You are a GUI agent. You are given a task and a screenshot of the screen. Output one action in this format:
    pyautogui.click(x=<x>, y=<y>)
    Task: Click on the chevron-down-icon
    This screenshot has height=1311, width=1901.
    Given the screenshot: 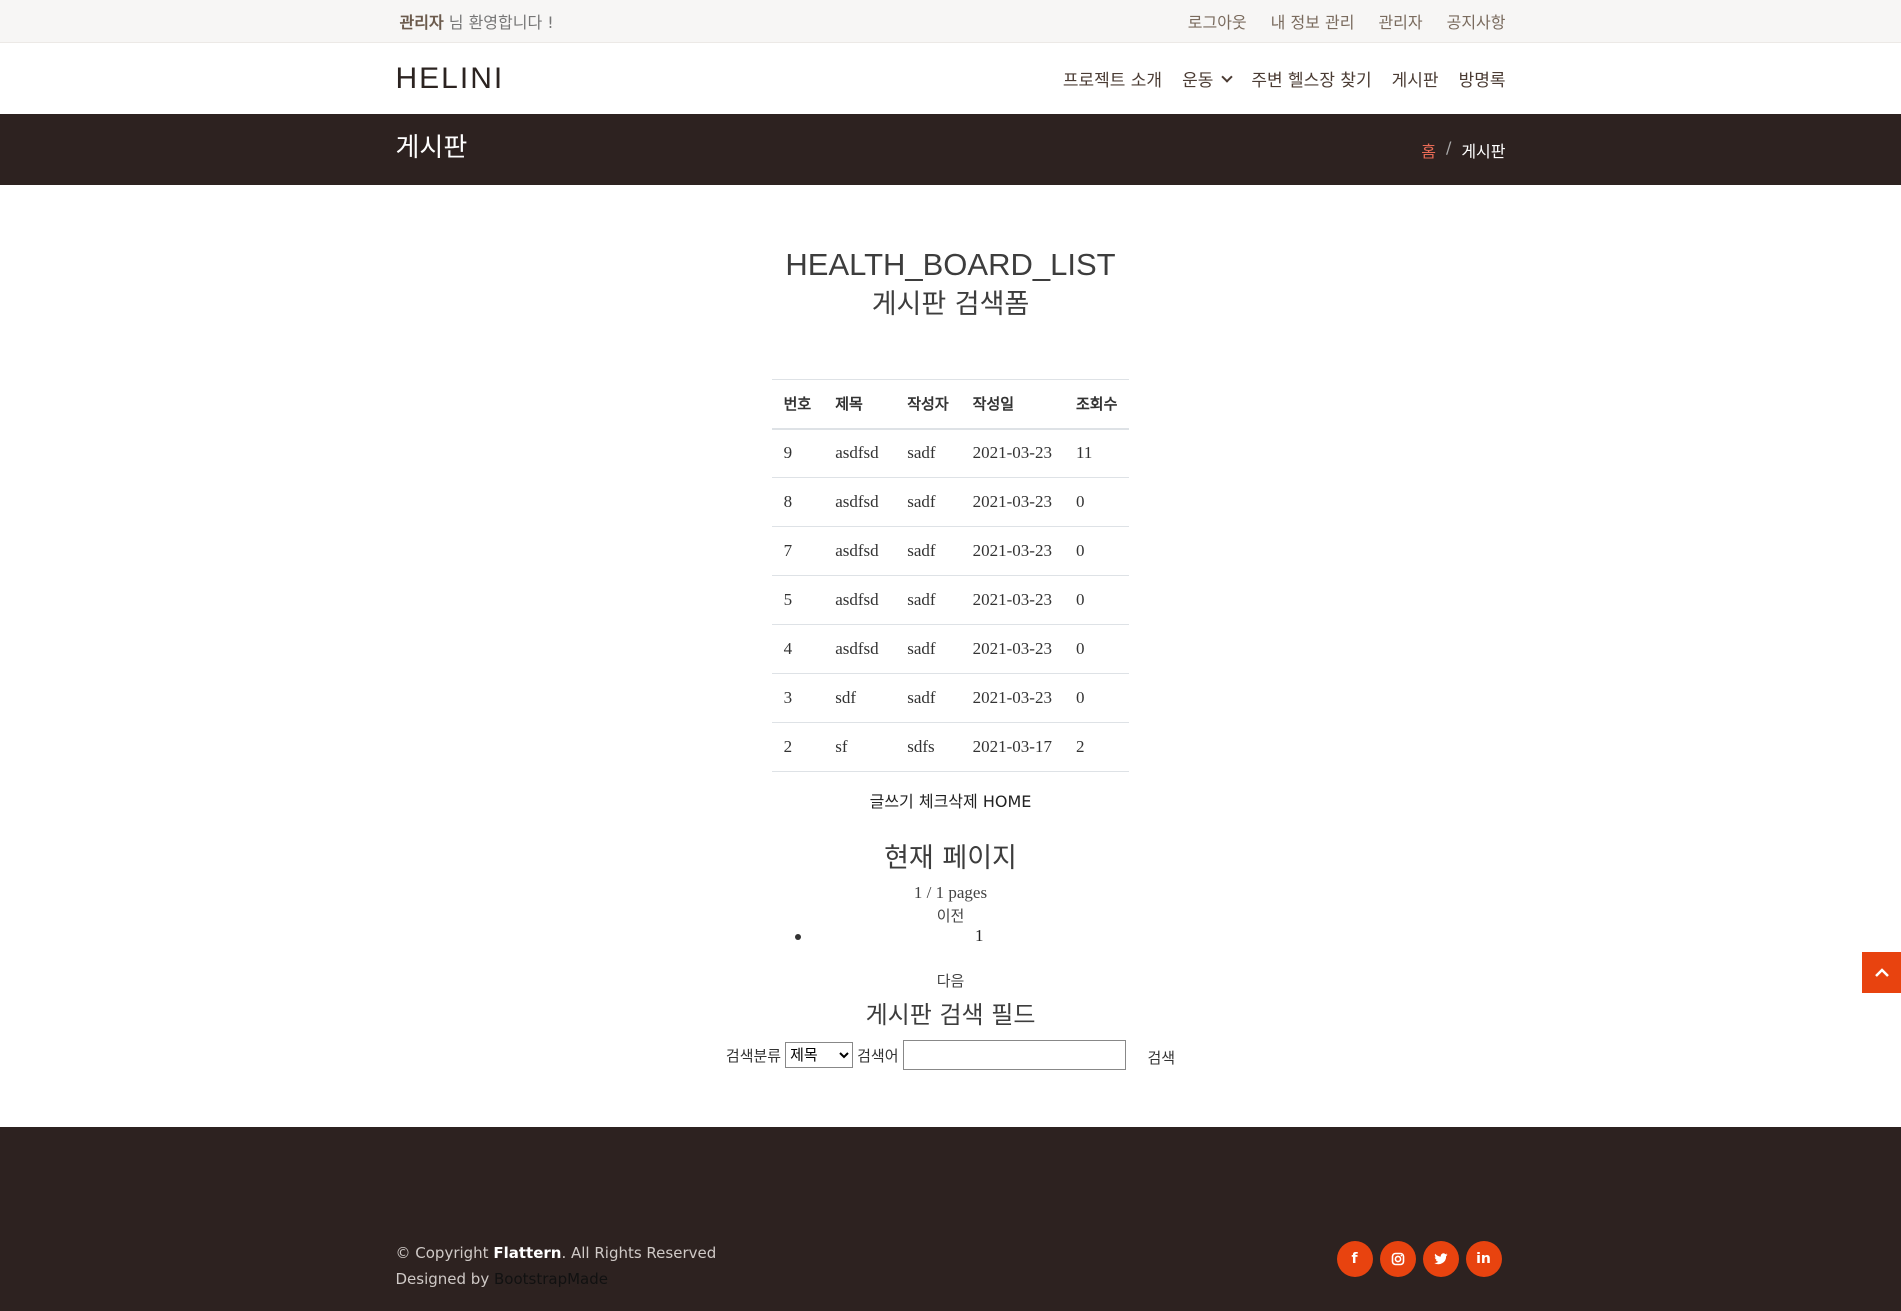 What is the action you would take?
    pyautogui.click(x=1227, y=76)
    